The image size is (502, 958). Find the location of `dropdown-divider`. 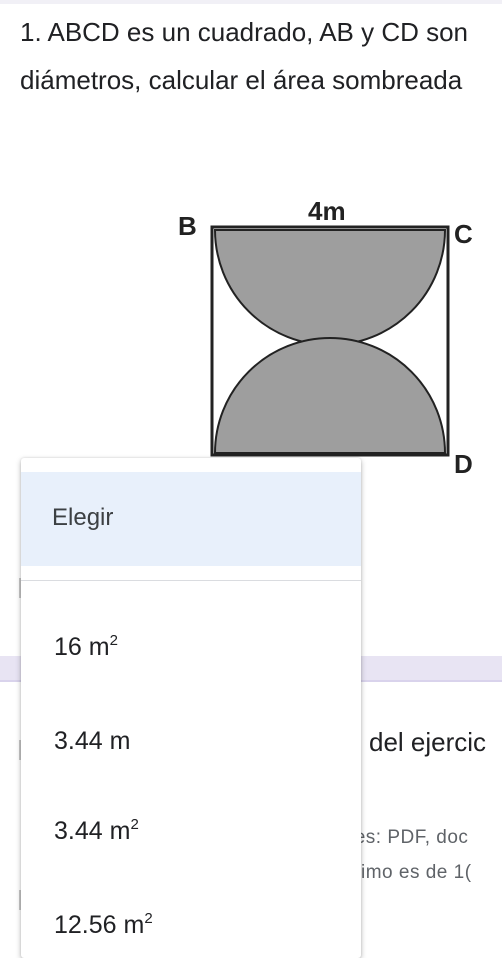

dropdown-divider is located at coordinates (191, 580).